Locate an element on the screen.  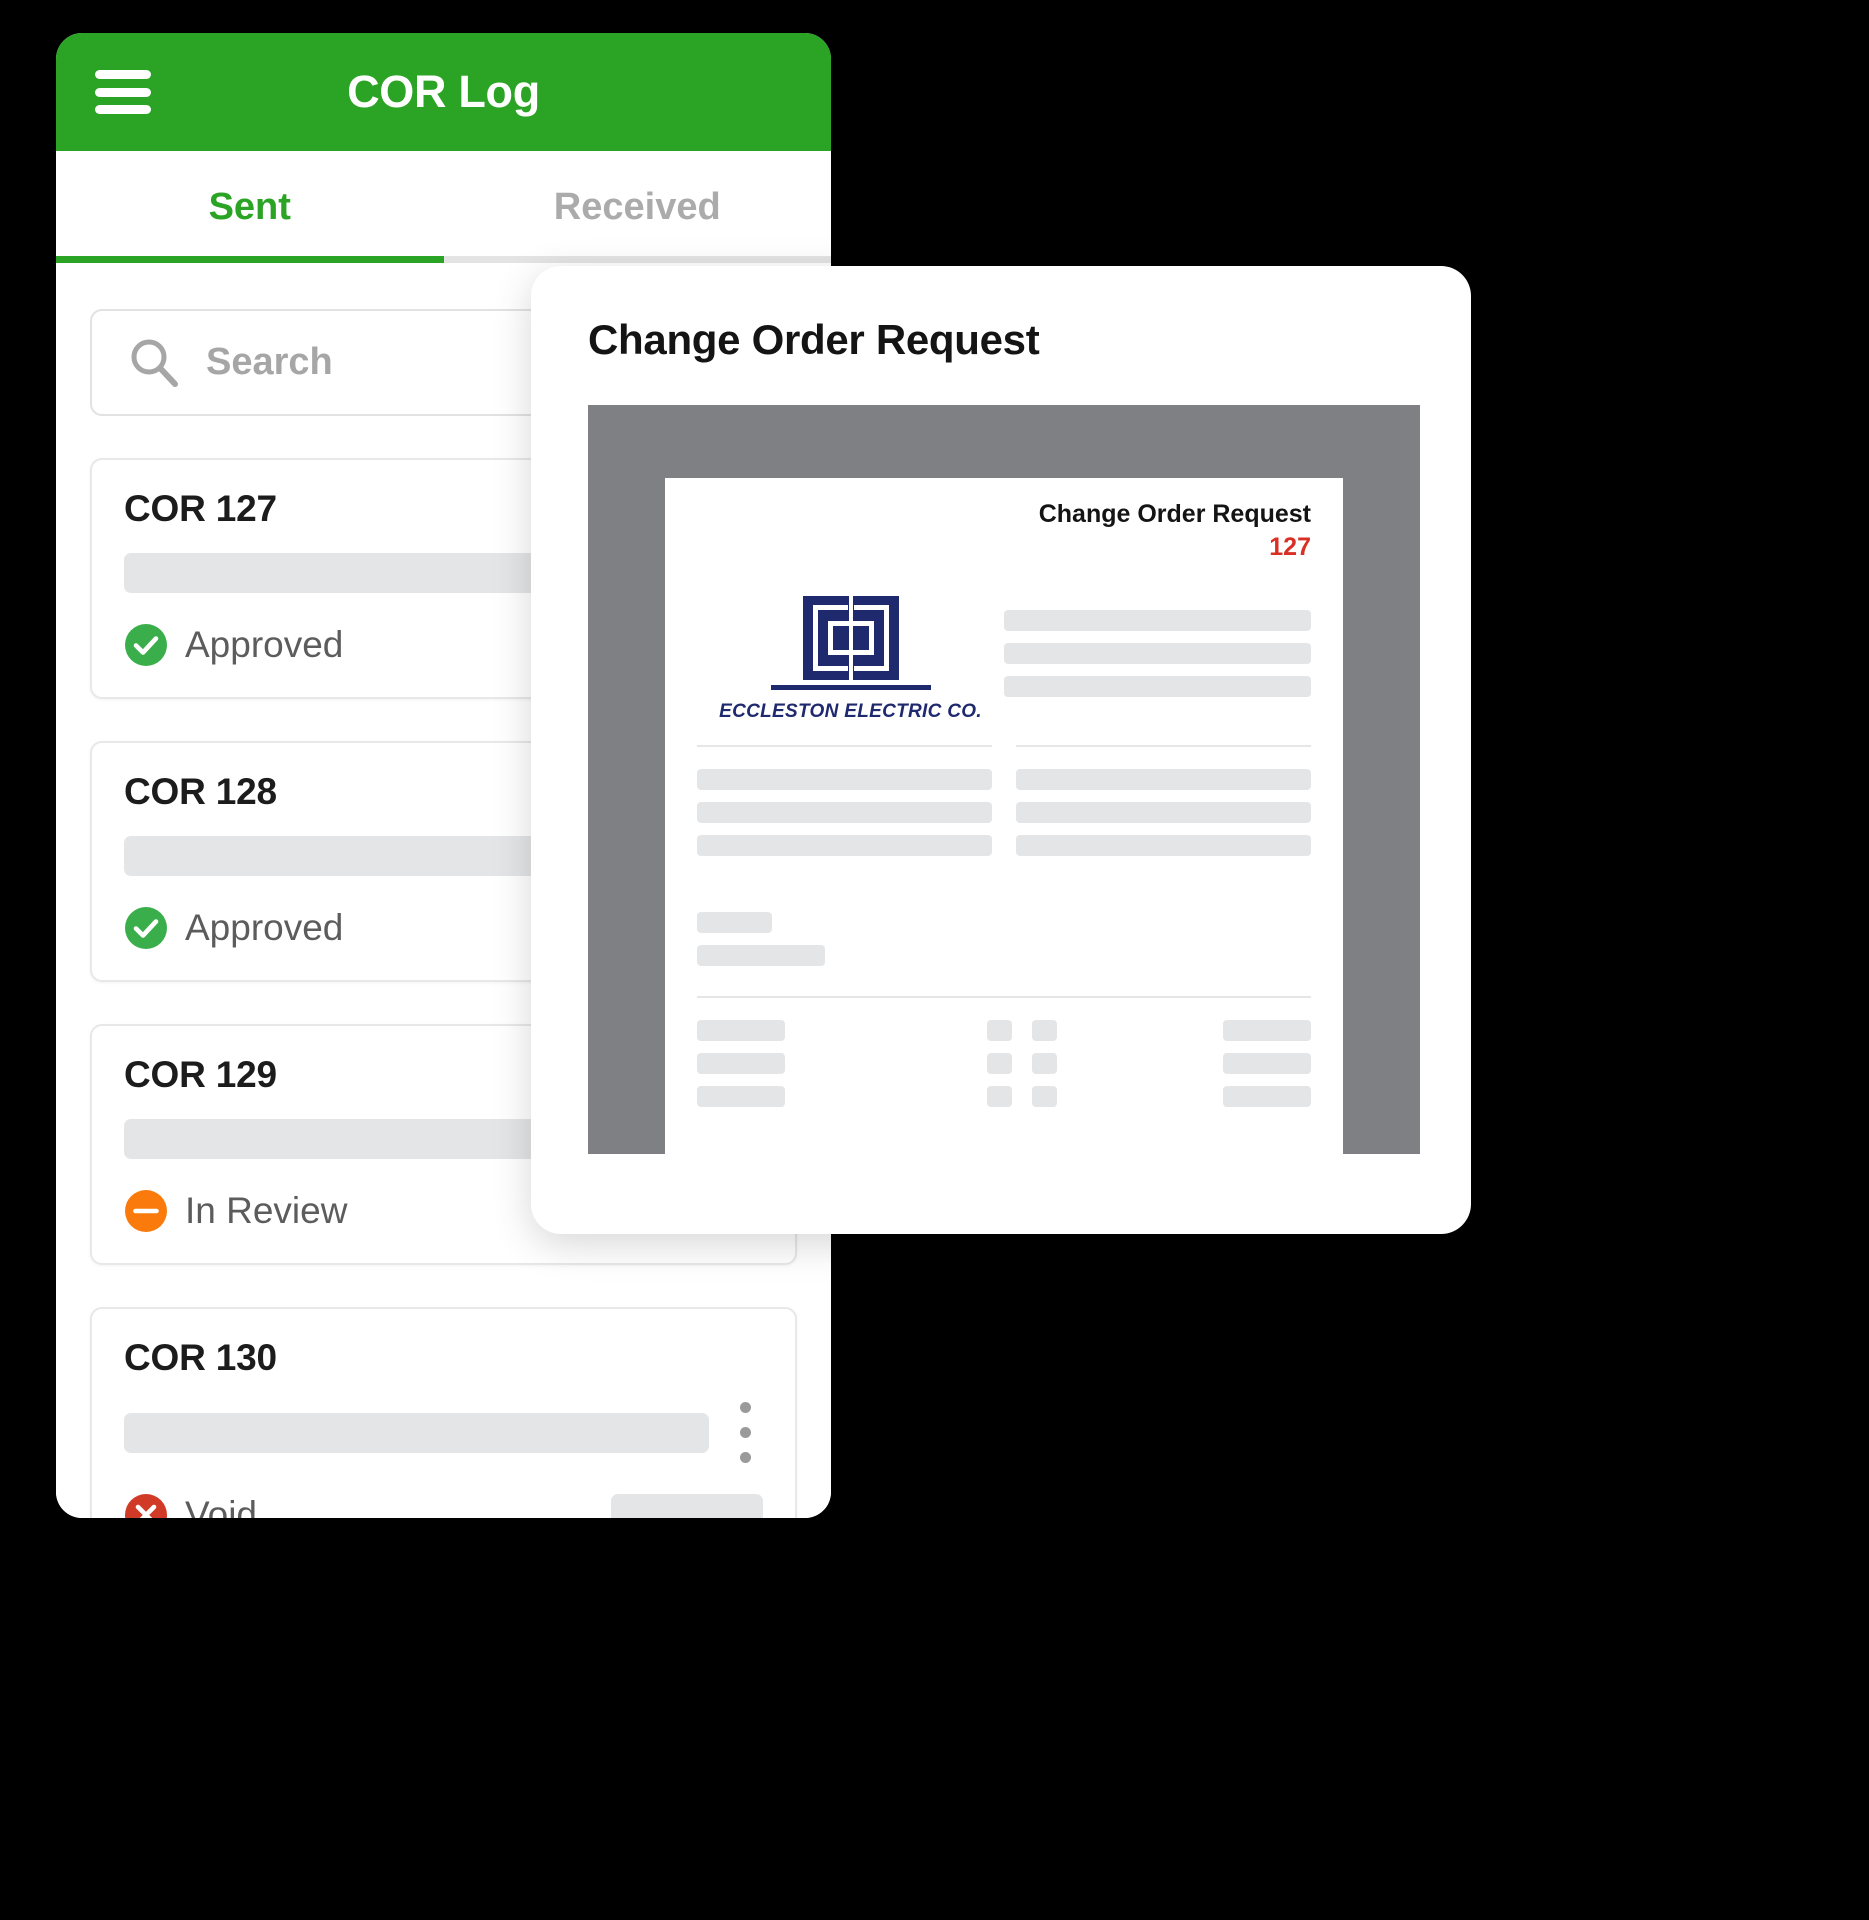
cor-item-body is located at coordinates (443, 1432).